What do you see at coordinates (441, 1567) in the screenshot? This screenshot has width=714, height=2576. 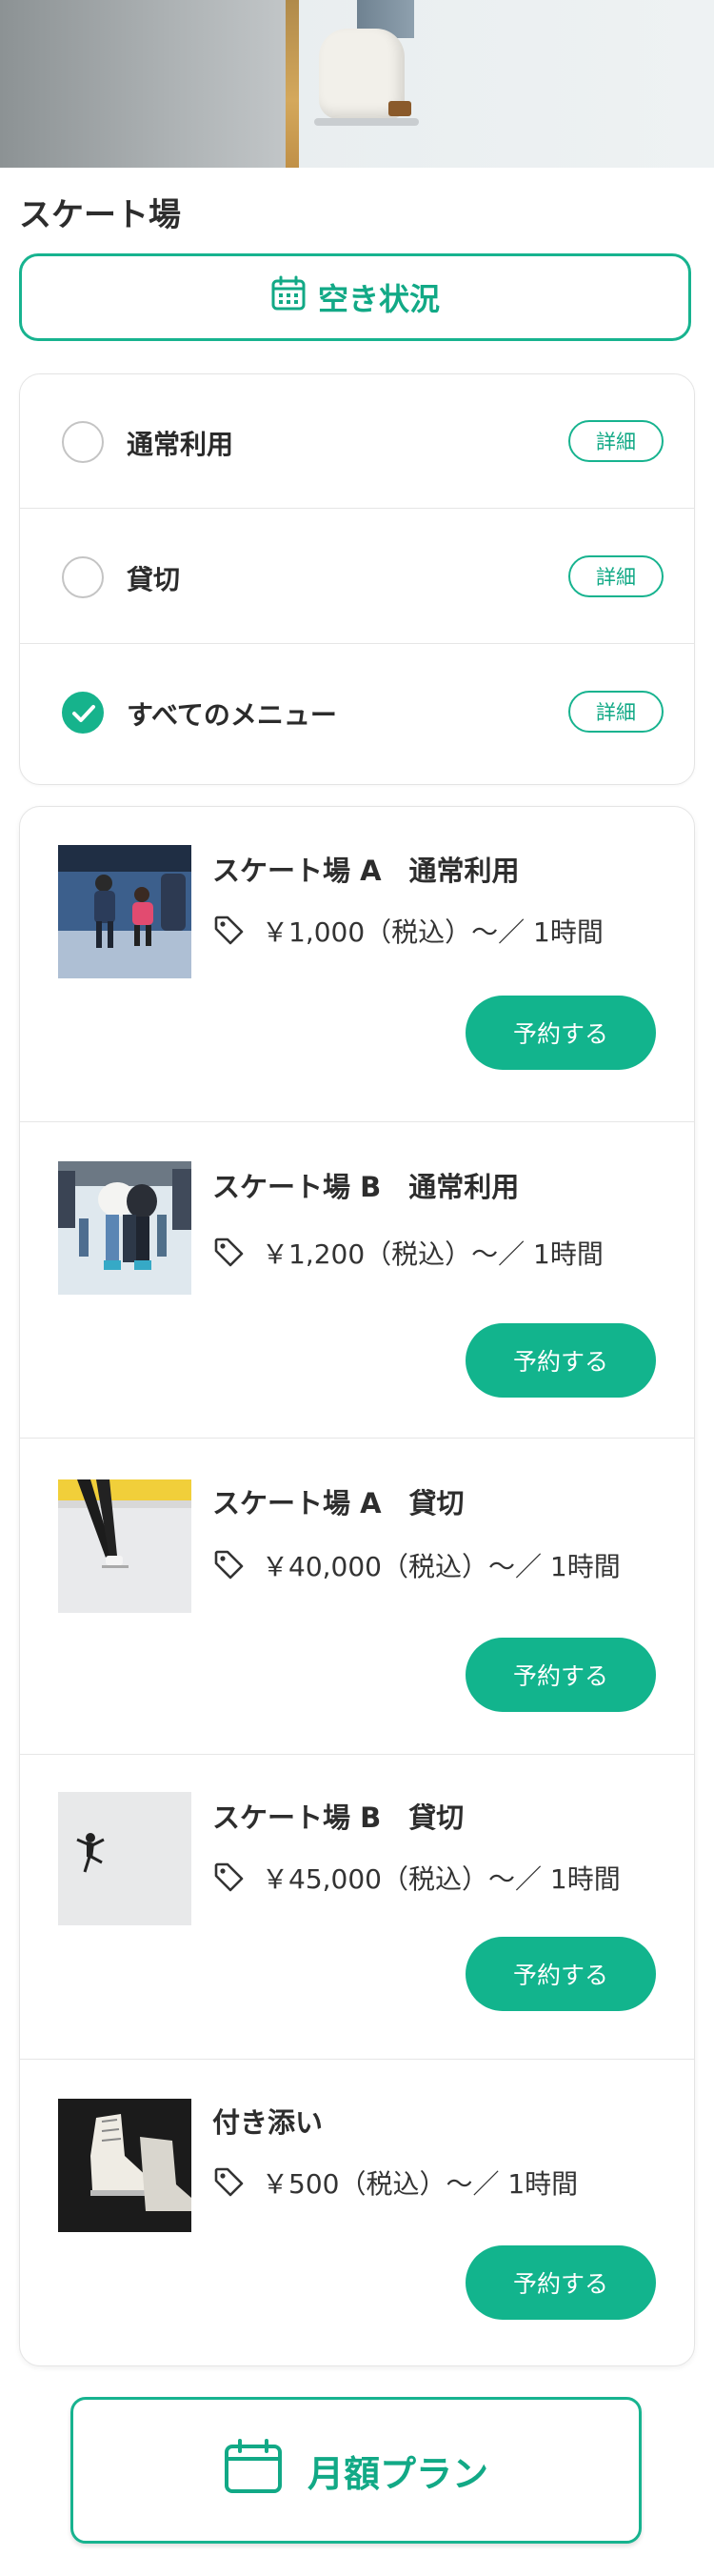 I see `plan-price: ￥40,000（税込）〜／ 1時間` at bounding box center [441, 1567].